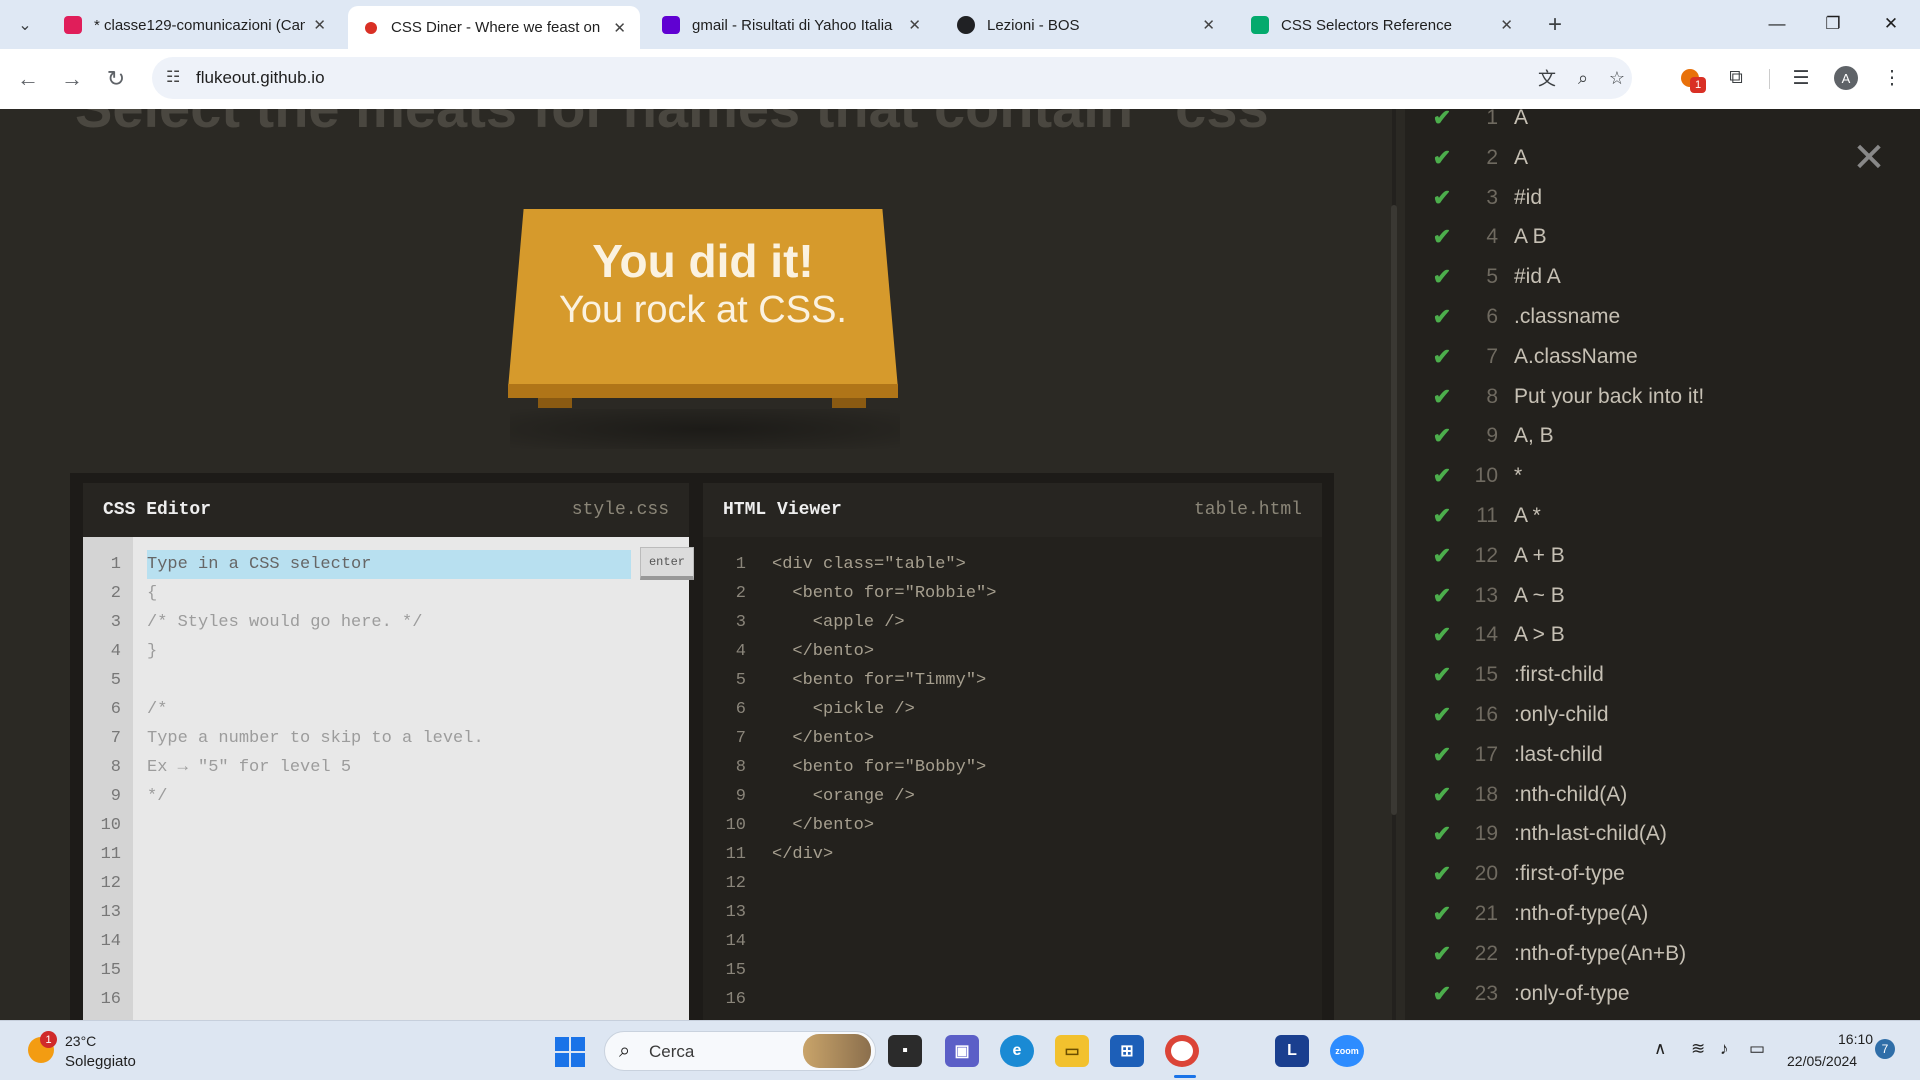  Describe the element at coordinates (1869, 158) in the screenshot. I see `close-level-menu-icon: ✕` at that location.